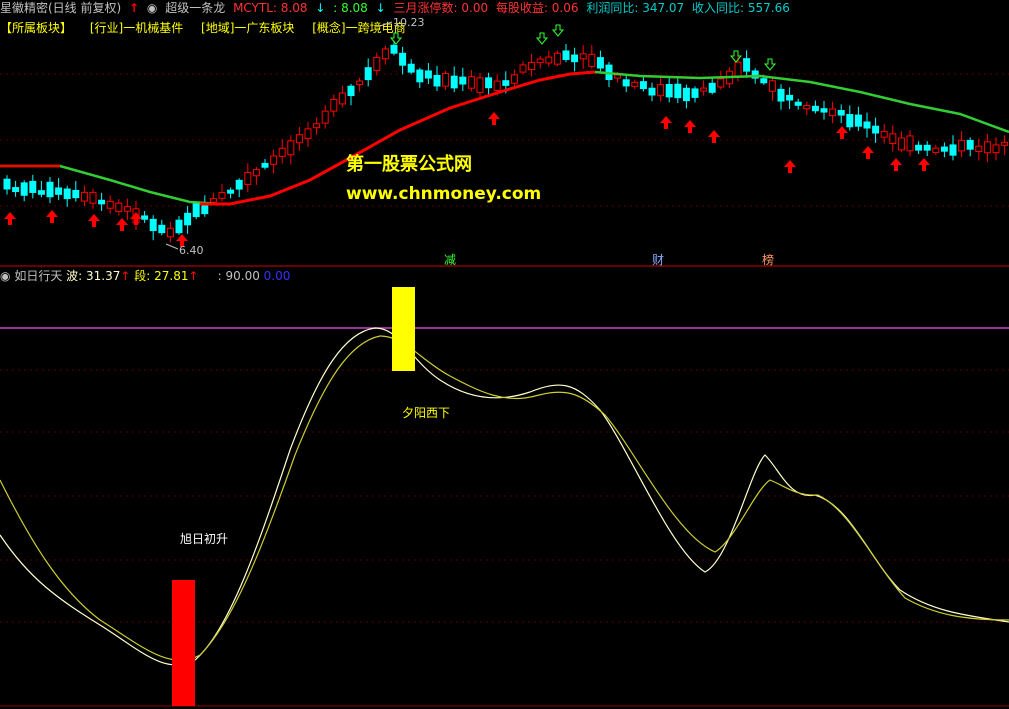 The image size is (1009, 709). I want to click on rise-signal-bar, so click(183, 643).